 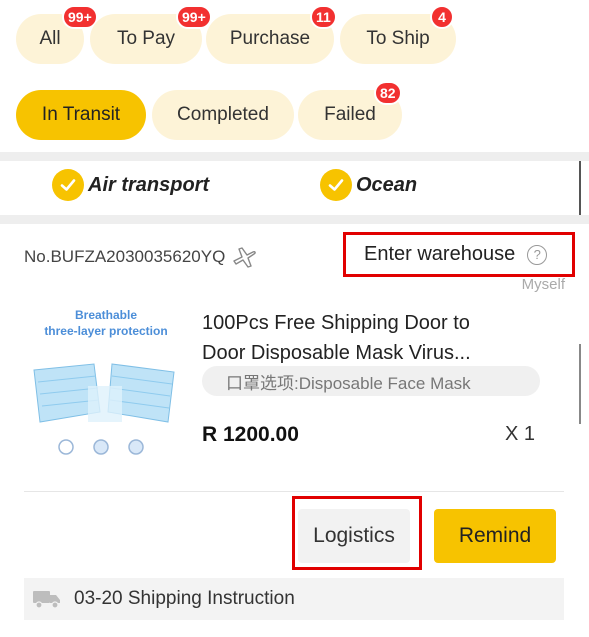 I want to click on tab-completed-label: Completed, so click(x=223, y=114).